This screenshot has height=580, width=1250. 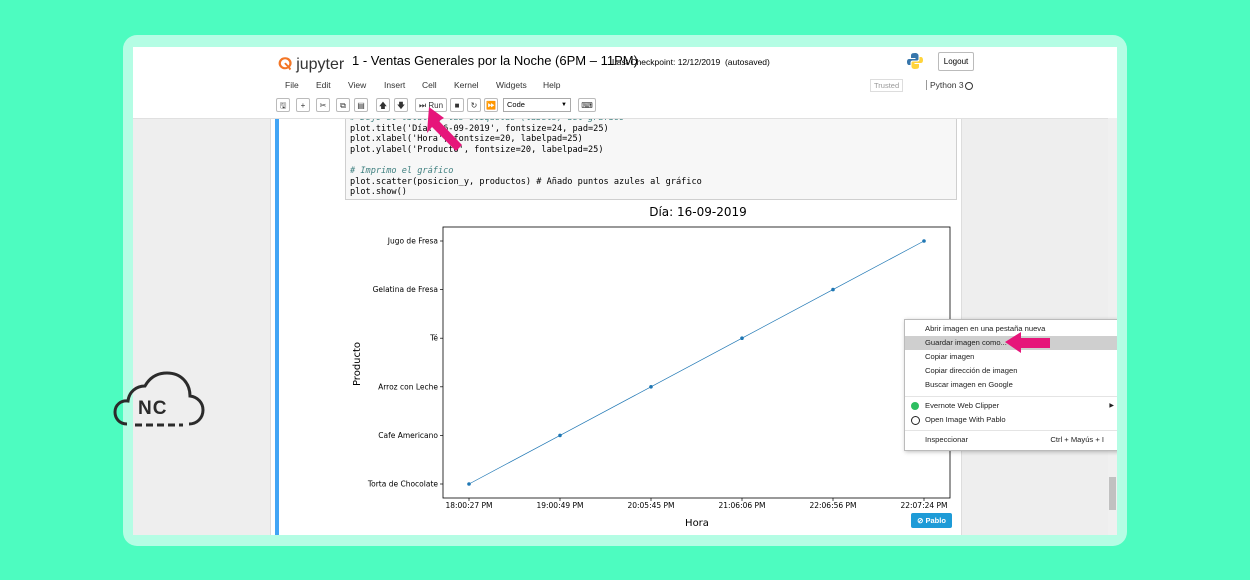 I want to click on y-tick-label: Torta de Chocolate, so click(x=403, y=484).